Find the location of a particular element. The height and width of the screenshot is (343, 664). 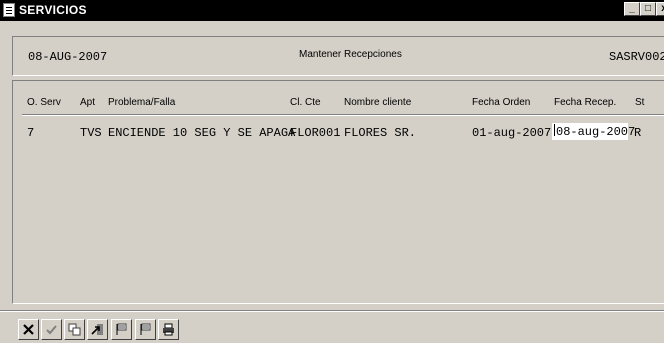

col-header-fecha-recepcion: Fecha Recep. is located at coordinates (585, 102).